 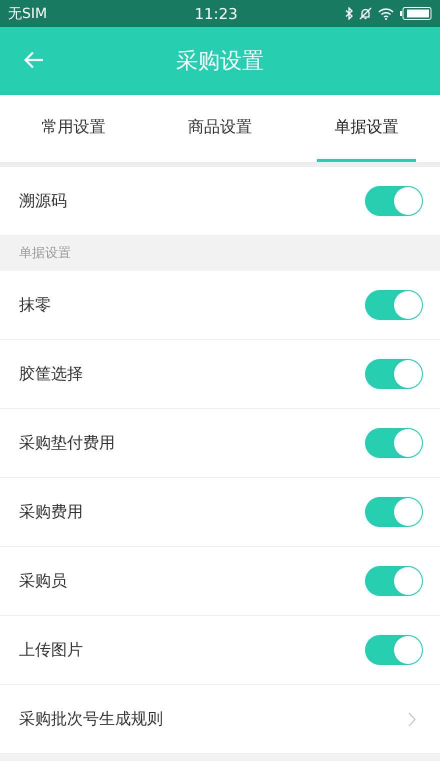 I want to click on setting-label: 上传图片, so click(x=51, y=650).